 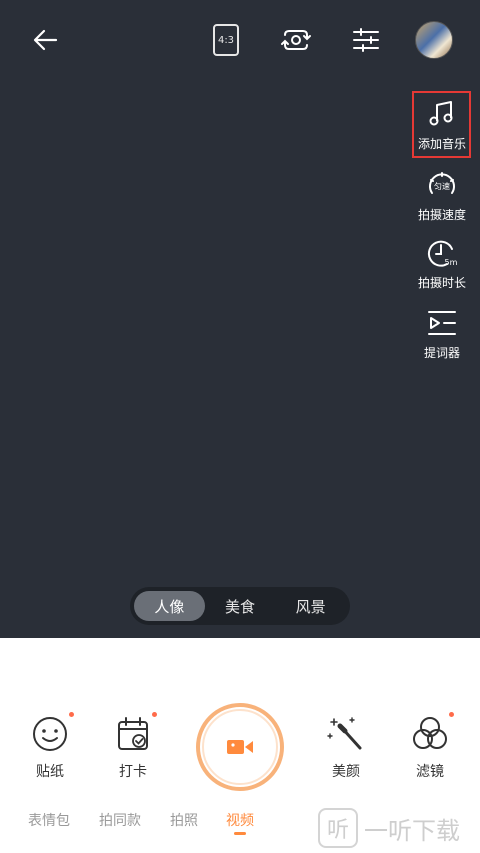 What do you see at coordinates (184, 820) in the screenshot?
I see `tab-photo: 拍照` at bounding box center [184, 820].